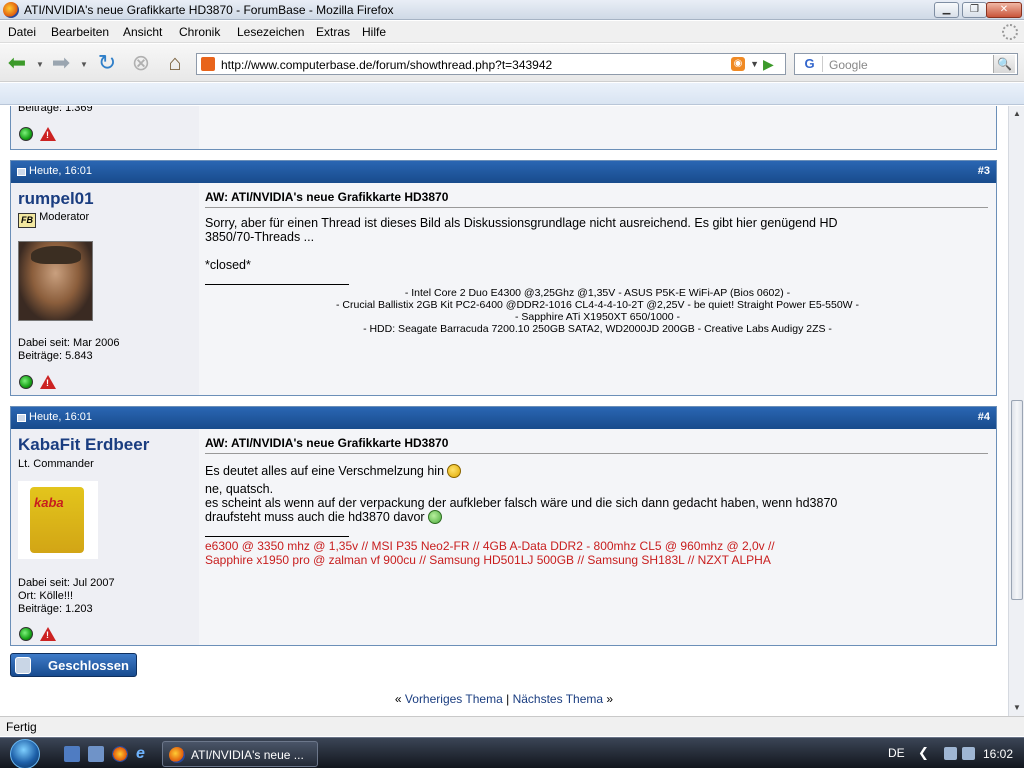 Image resolution: width=1024 pixels, height=768 pixels. Describe the element at coordinates (96, 754) in the screenshot. I see `switch-windows-icon` at that location.